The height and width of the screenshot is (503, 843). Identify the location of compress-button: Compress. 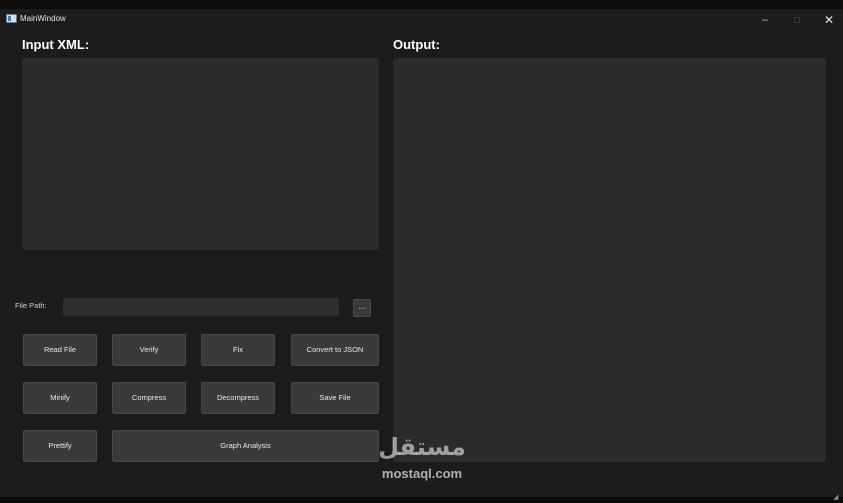
(149, 398).